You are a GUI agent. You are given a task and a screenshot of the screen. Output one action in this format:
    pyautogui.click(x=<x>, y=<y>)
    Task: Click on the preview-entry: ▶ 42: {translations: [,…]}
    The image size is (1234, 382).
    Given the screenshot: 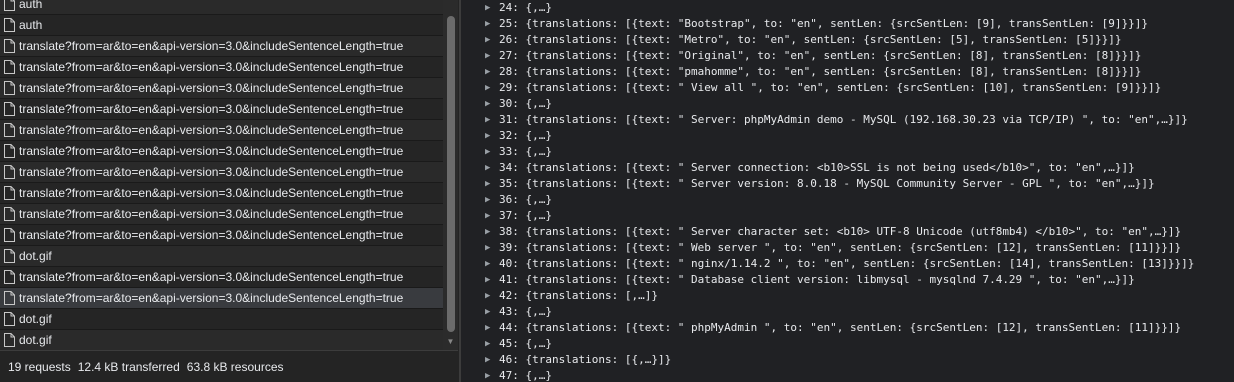 What is the action you would take?
    pyautogui.click(x=847, y=296)
    